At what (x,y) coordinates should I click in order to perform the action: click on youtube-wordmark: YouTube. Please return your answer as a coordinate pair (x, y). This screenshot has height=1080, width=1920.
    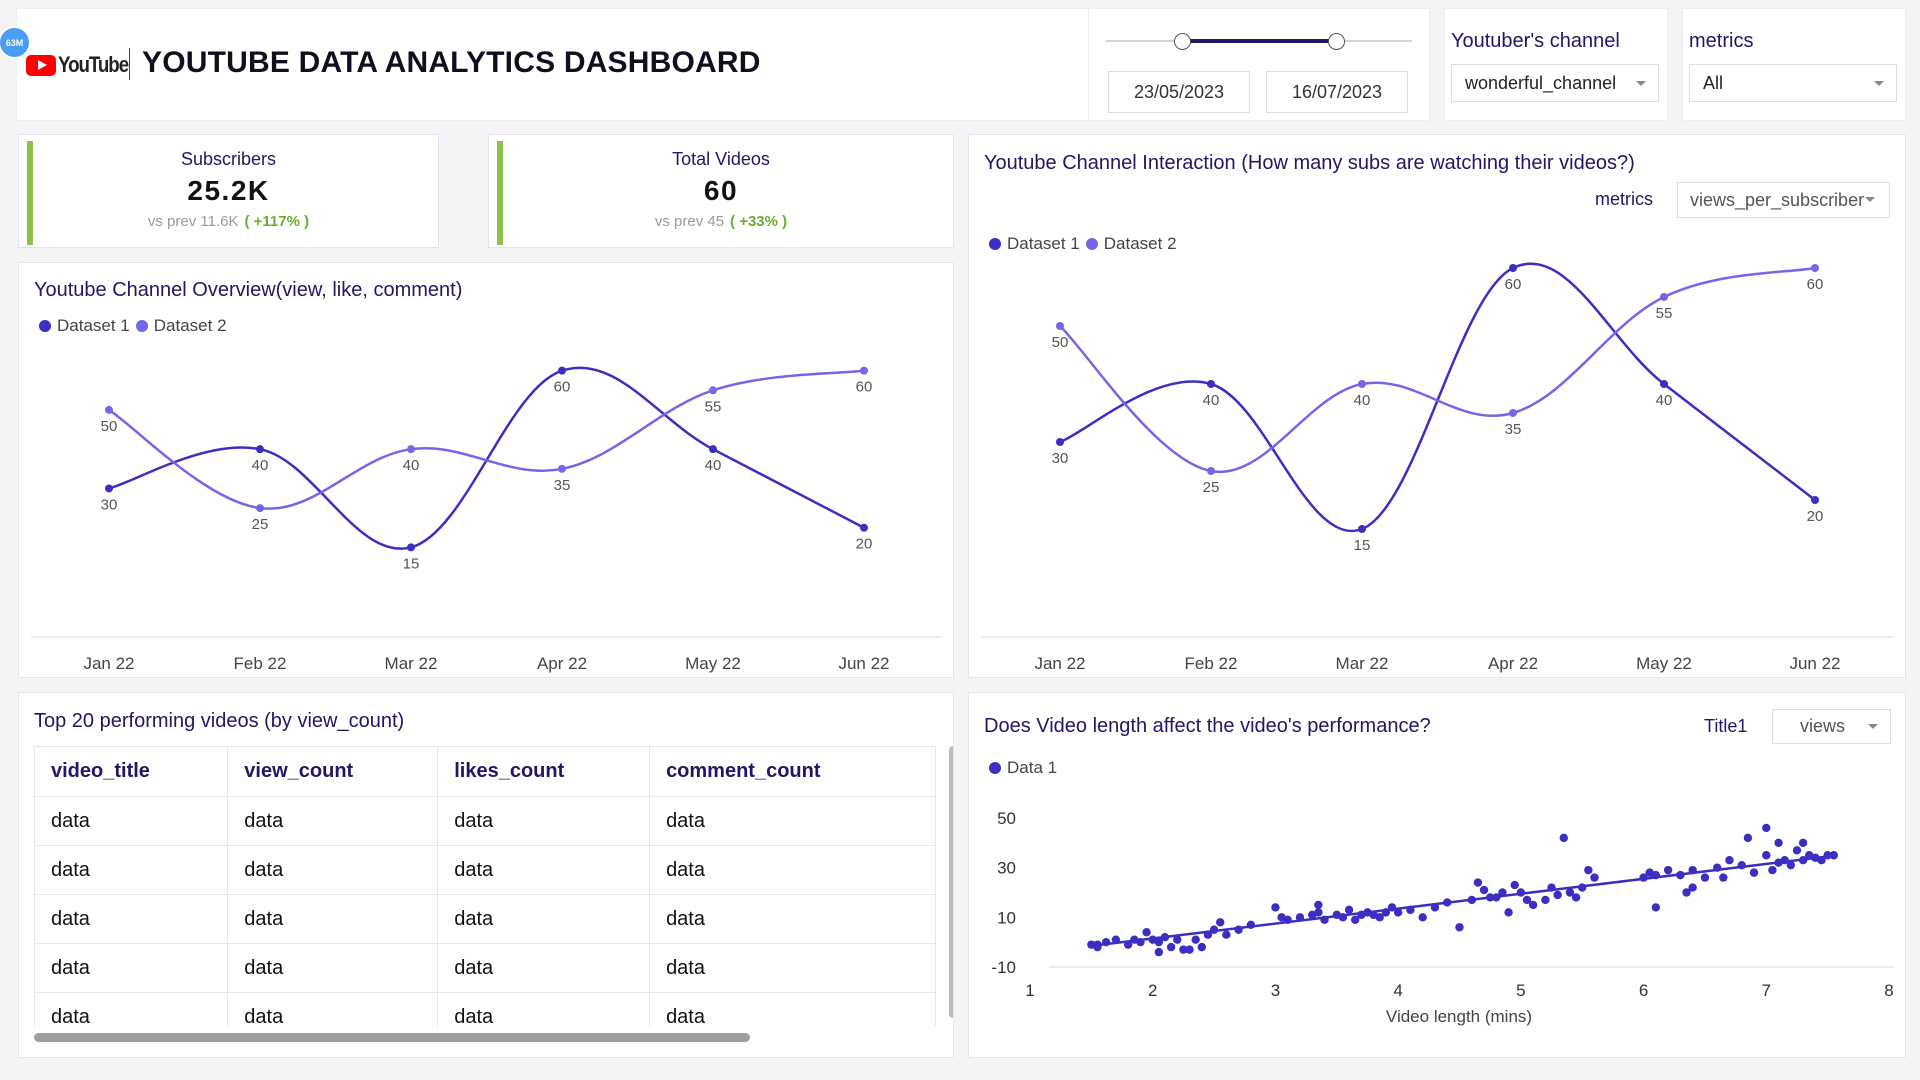
    Looking at the image, I should click on (93, 64).